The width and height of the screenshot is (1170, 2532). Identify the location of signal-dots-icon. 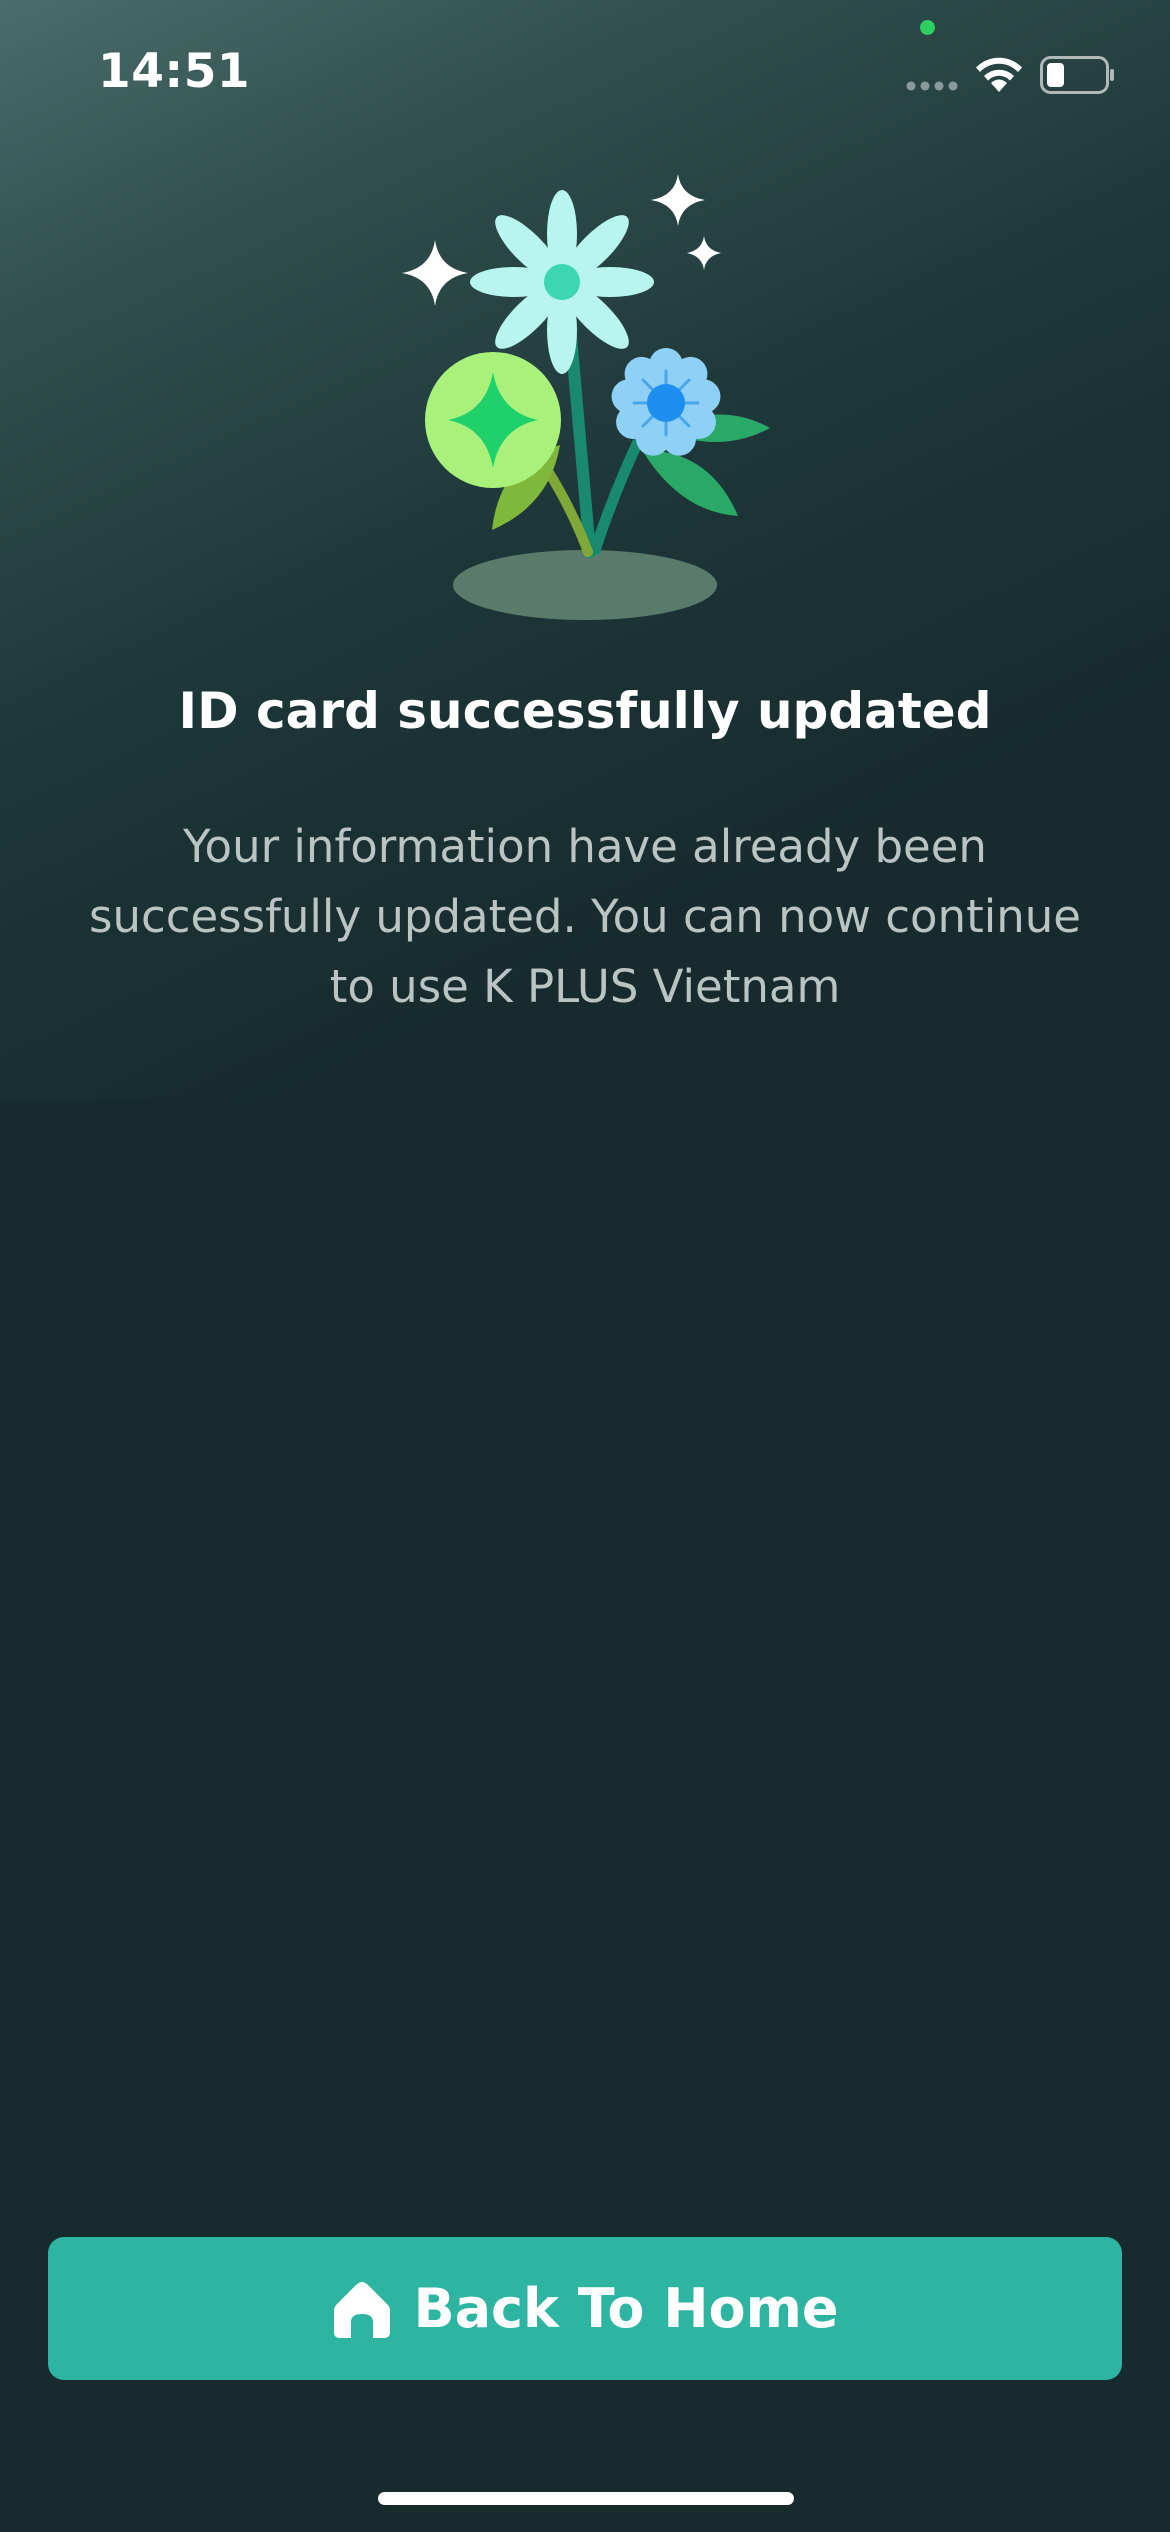
(932, 86).